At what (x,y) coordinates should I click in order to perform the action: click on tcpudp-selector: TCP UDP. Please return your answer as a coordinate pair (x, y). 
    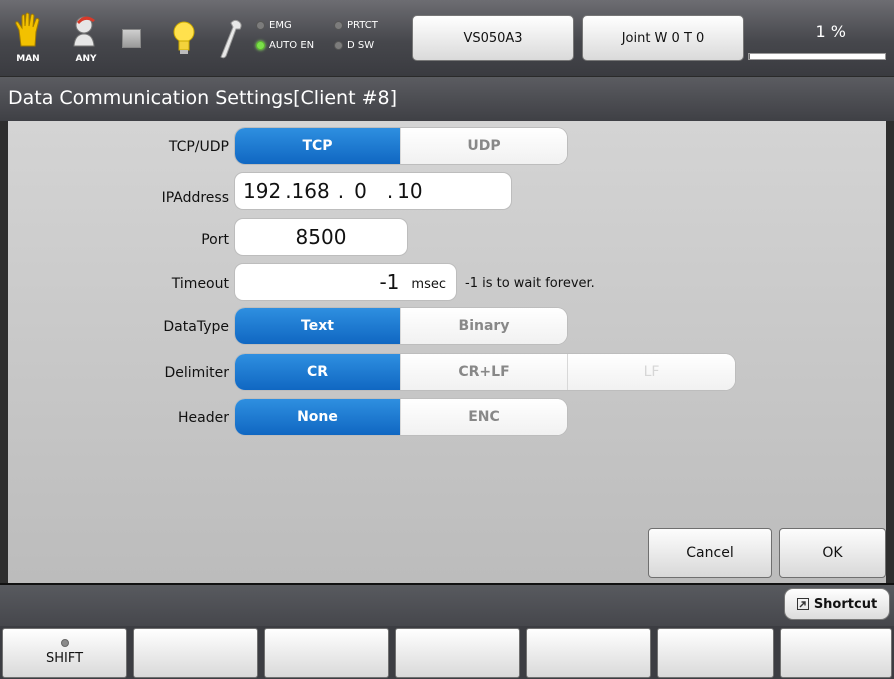
    Looking at the image, I should click on (401, 146).